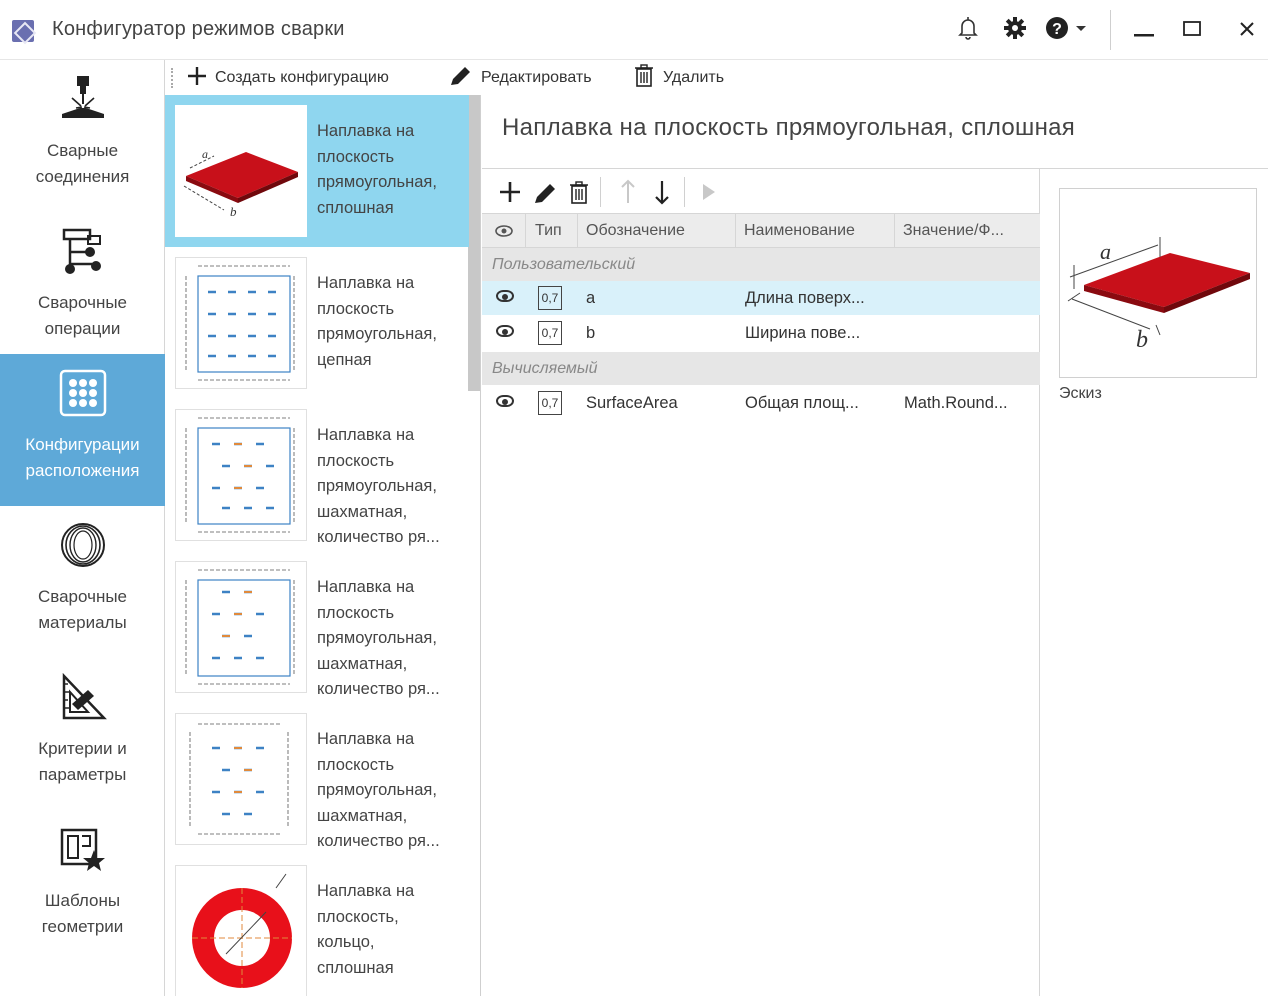 The height and width of the screenshot is (996, 1268). Describe the element at coordinates (83, 393) in the screenshot. I see `grid-layout-icon` at that location.